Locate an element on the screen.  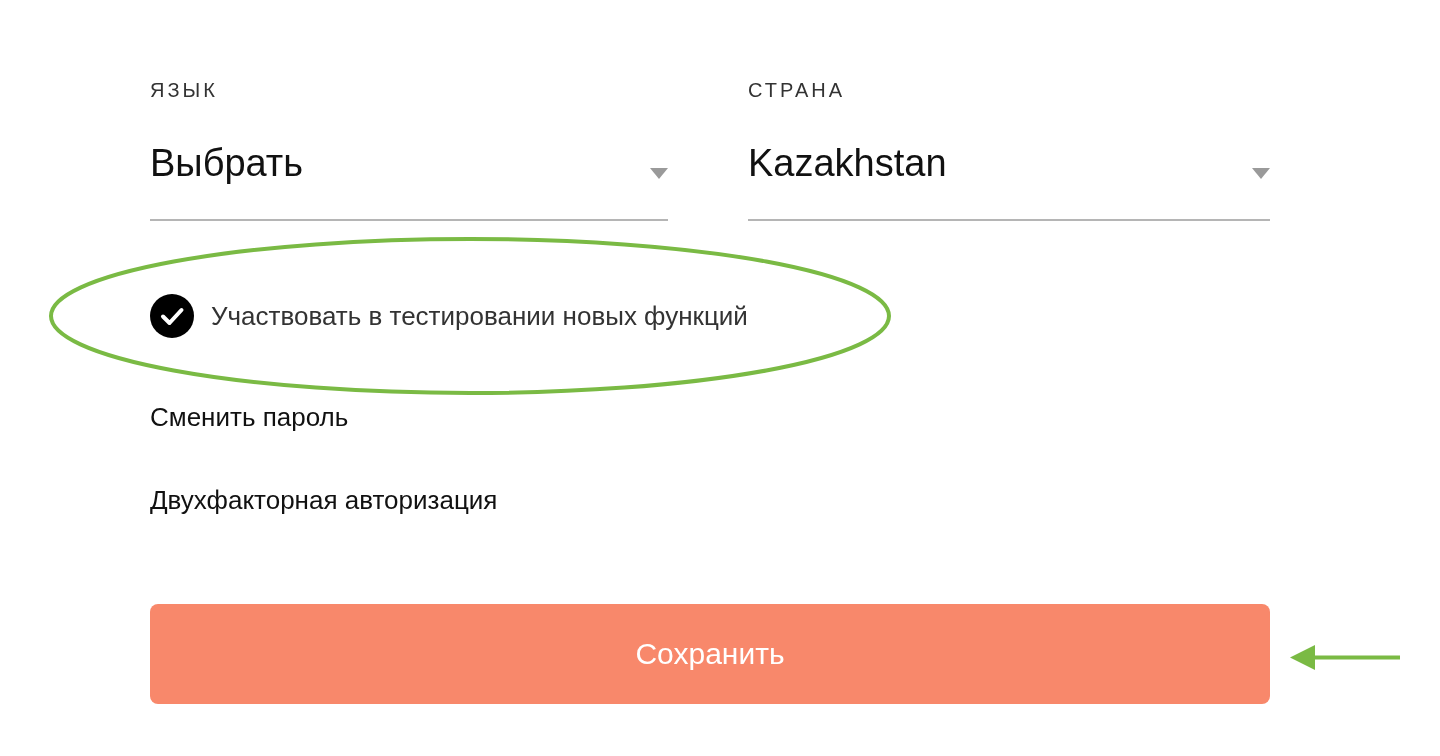
settings-link: Сменить пароль is located at coordinates (249, 417).